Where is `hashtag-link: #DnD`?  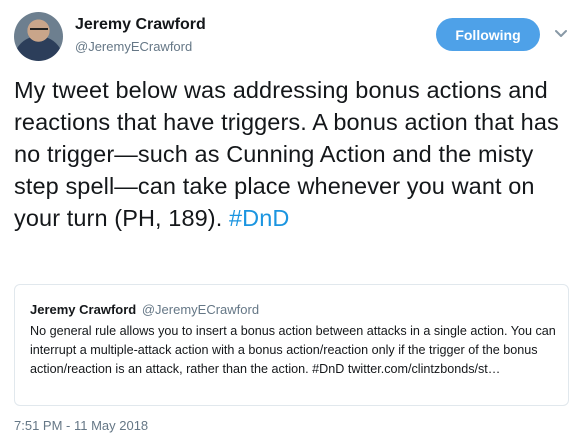 hashtag-link: #DnD is located at coordinates (259, 218).